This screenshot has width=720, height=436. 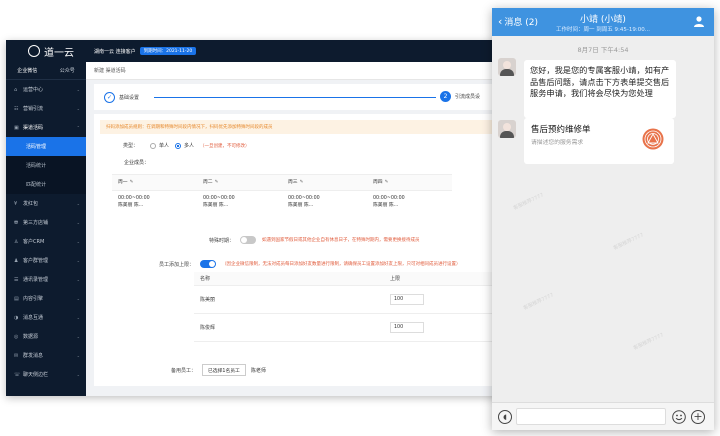 What do you see at coordinates (46, 108) in the screenshot?
I see `sidebar-item: ☷ 营销引流 ⌄` at bounding box center [46, 108].